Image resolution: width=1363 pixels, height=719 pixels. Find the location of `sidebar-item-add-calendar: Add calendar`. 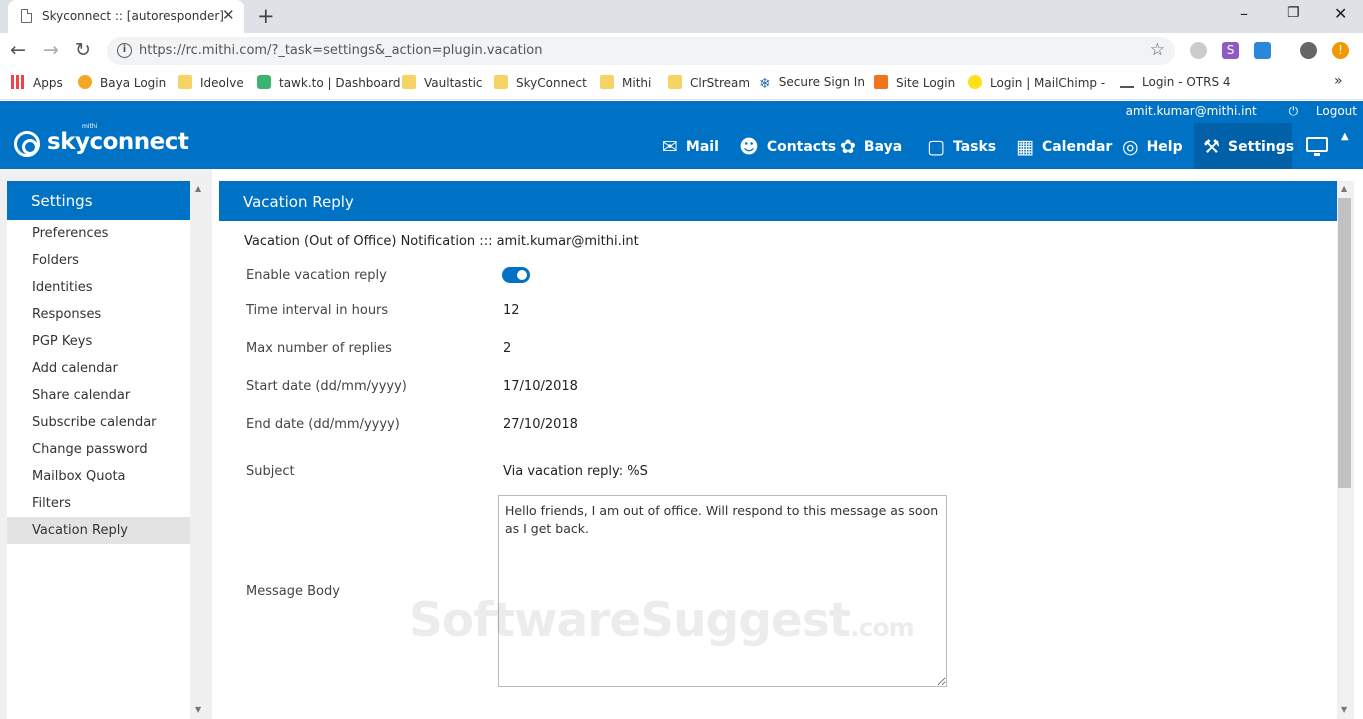

sidebar-item-add-calendar: Add calendar is located at coordinates (98, 368).